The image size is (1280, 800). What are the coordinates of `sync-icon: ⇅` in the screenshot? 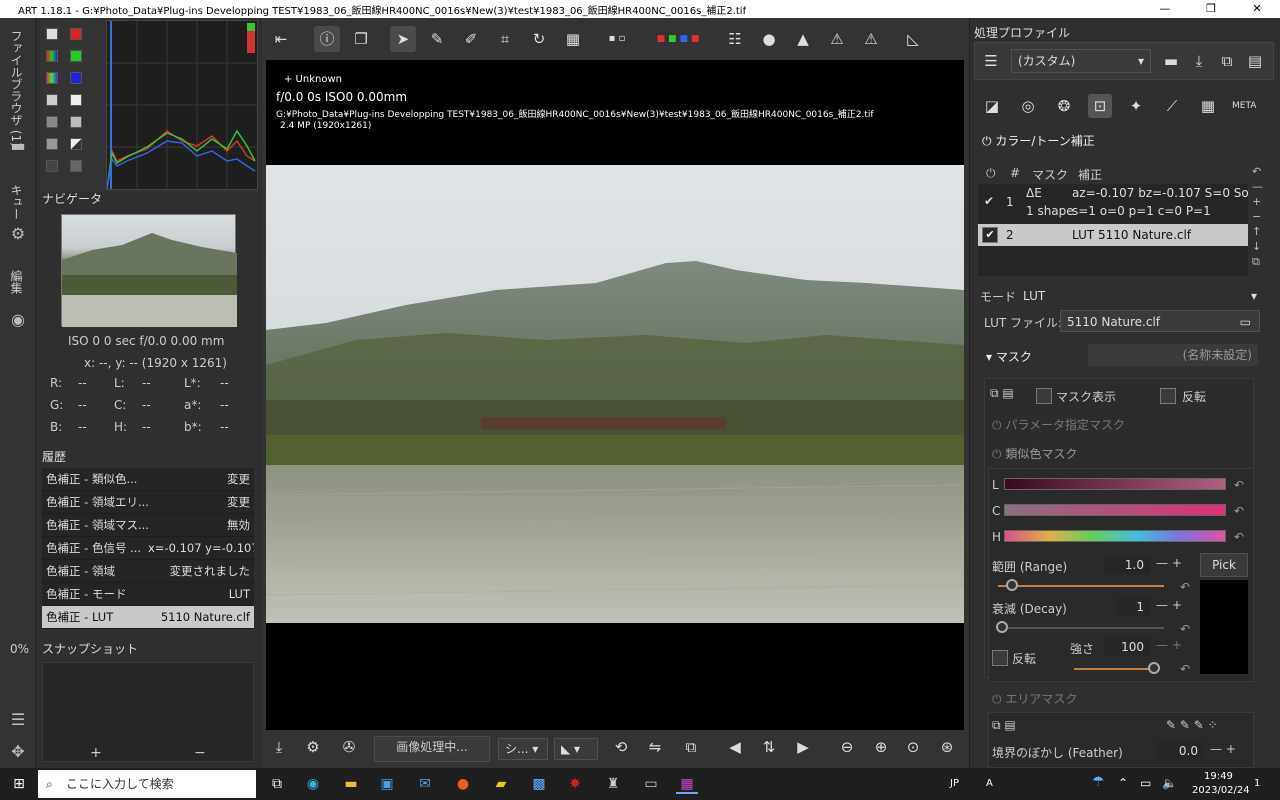 It's located at (769, 747).